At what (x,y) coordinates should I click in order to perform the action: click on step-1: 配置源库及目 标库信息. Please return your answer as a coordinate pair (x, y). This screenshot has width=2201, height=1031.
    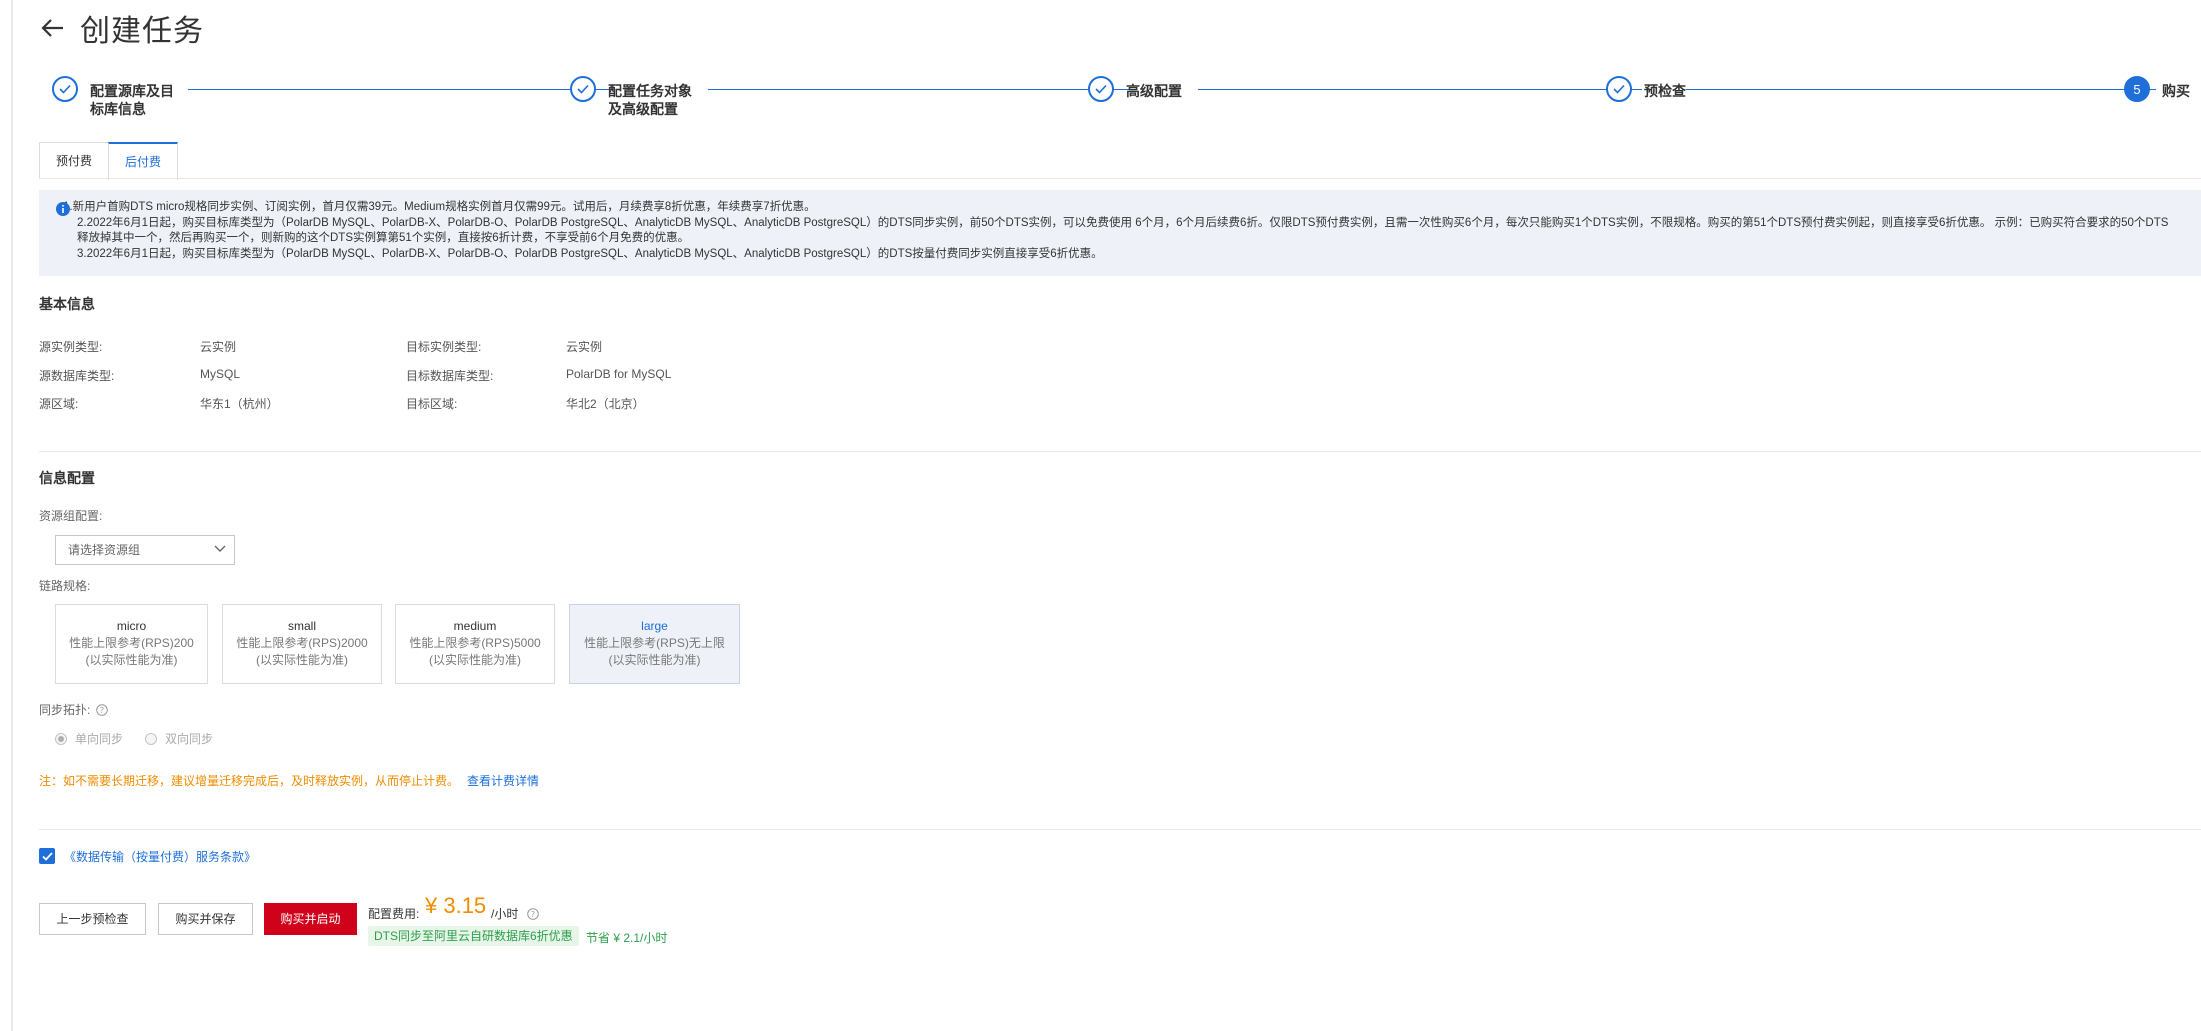
    Looking at the image, I should click on (113, 97).